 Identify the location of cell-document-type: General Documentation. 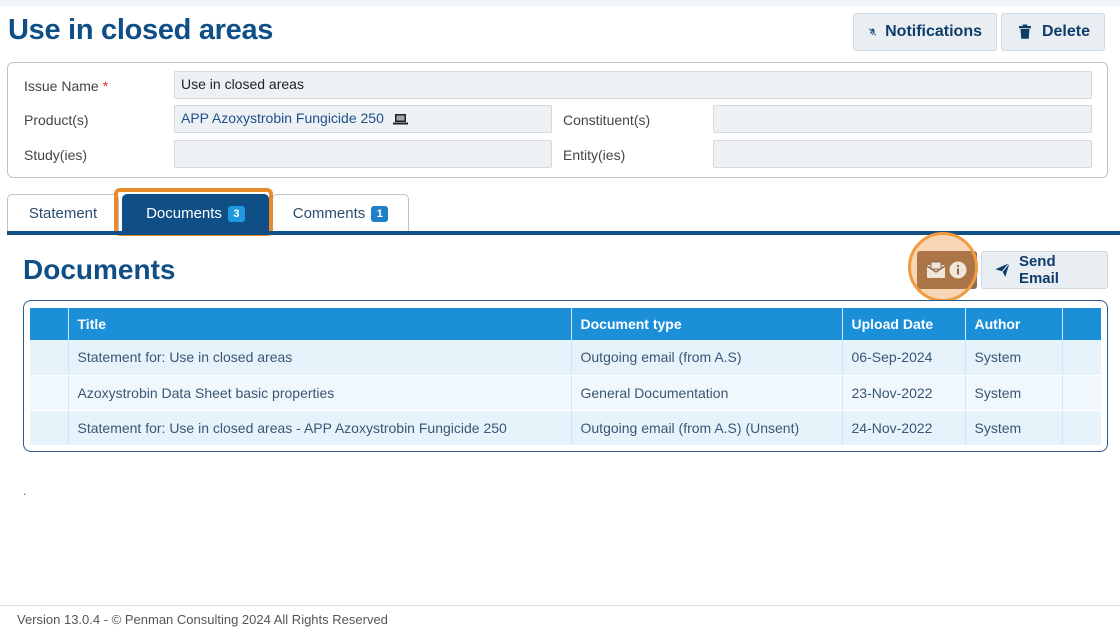
(707, 393).